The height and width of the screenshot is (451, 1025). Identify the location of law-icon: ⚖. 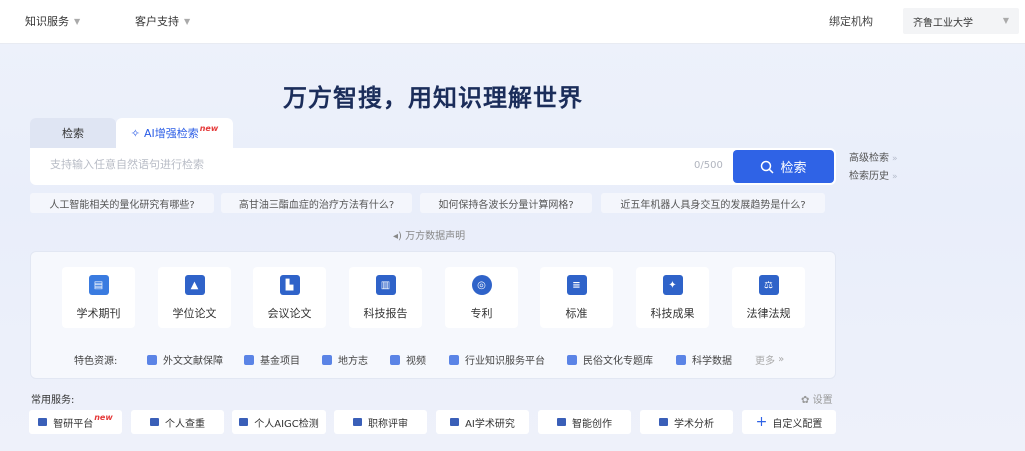
(768, 285).